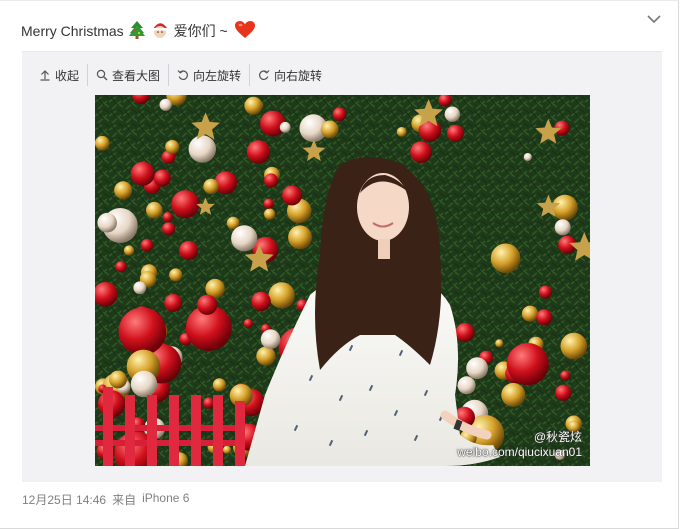 The height and width of the screenshot is (529, 680). I want to click on post-text: Merry Christmas 爱你们 ~, so click(138, 31).